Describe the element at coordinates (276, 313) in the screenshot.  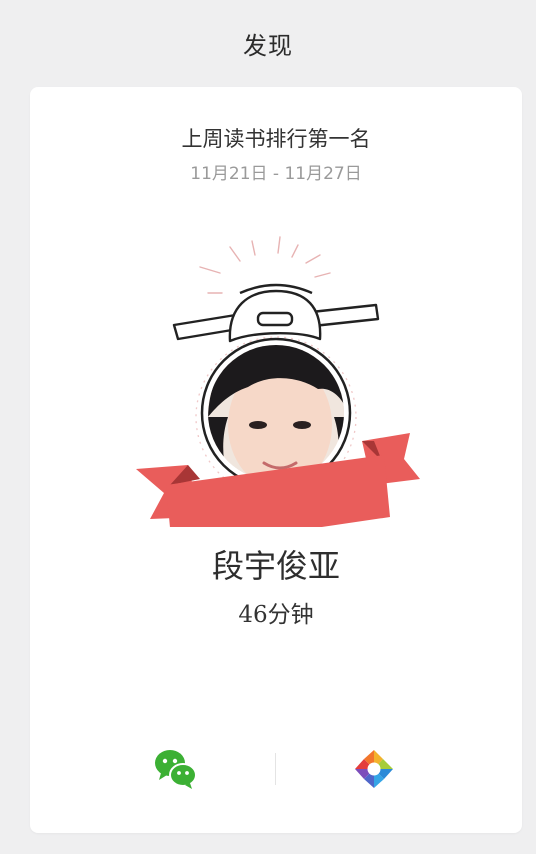
I see `propeller-hat-icon` at that location.